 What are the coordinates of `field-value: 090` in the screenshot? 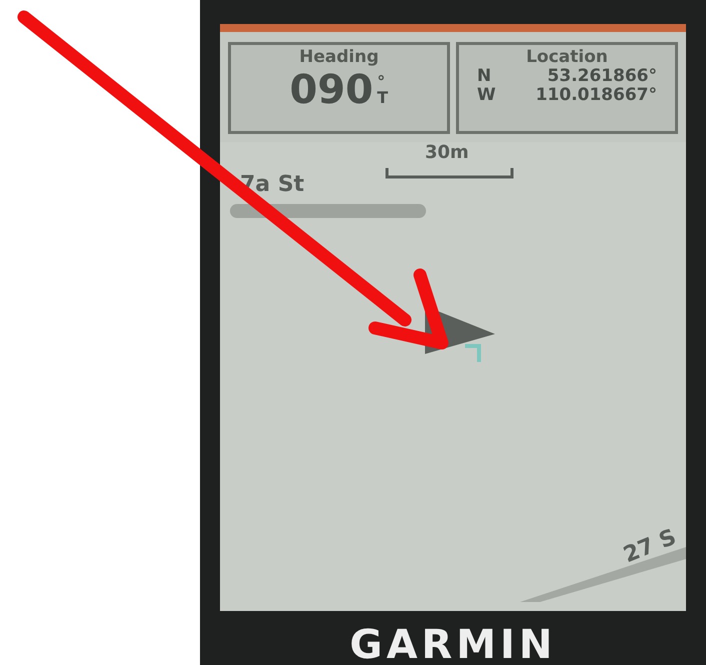 It's located at (332, 89).